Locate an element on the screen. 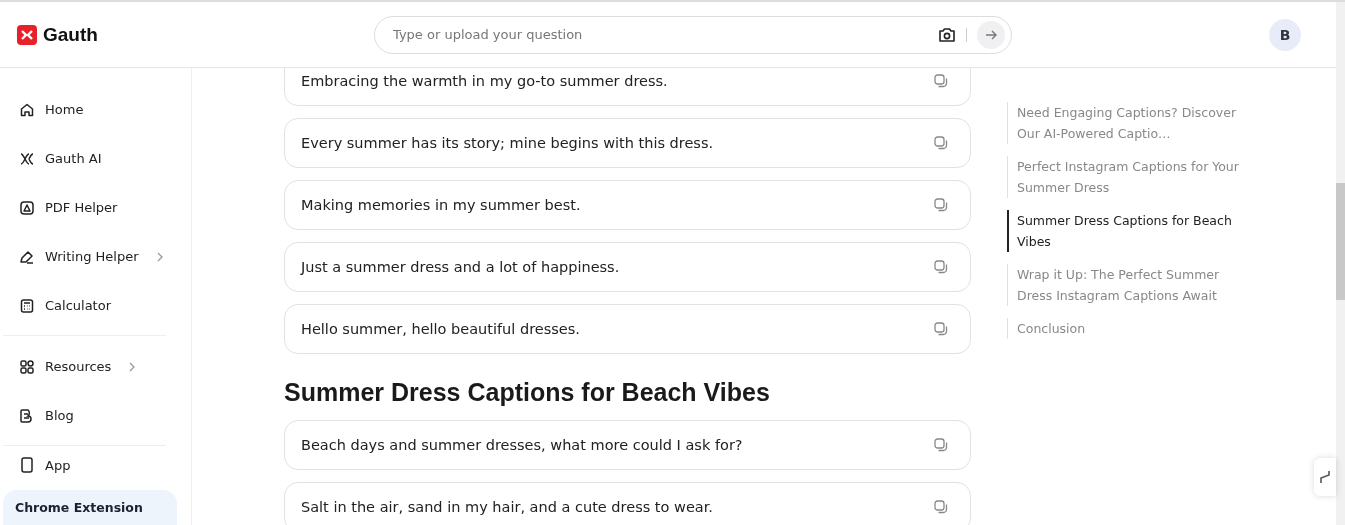 This screenshot has height=525, width=1345. submit-button is located at coordinates (991, 34).